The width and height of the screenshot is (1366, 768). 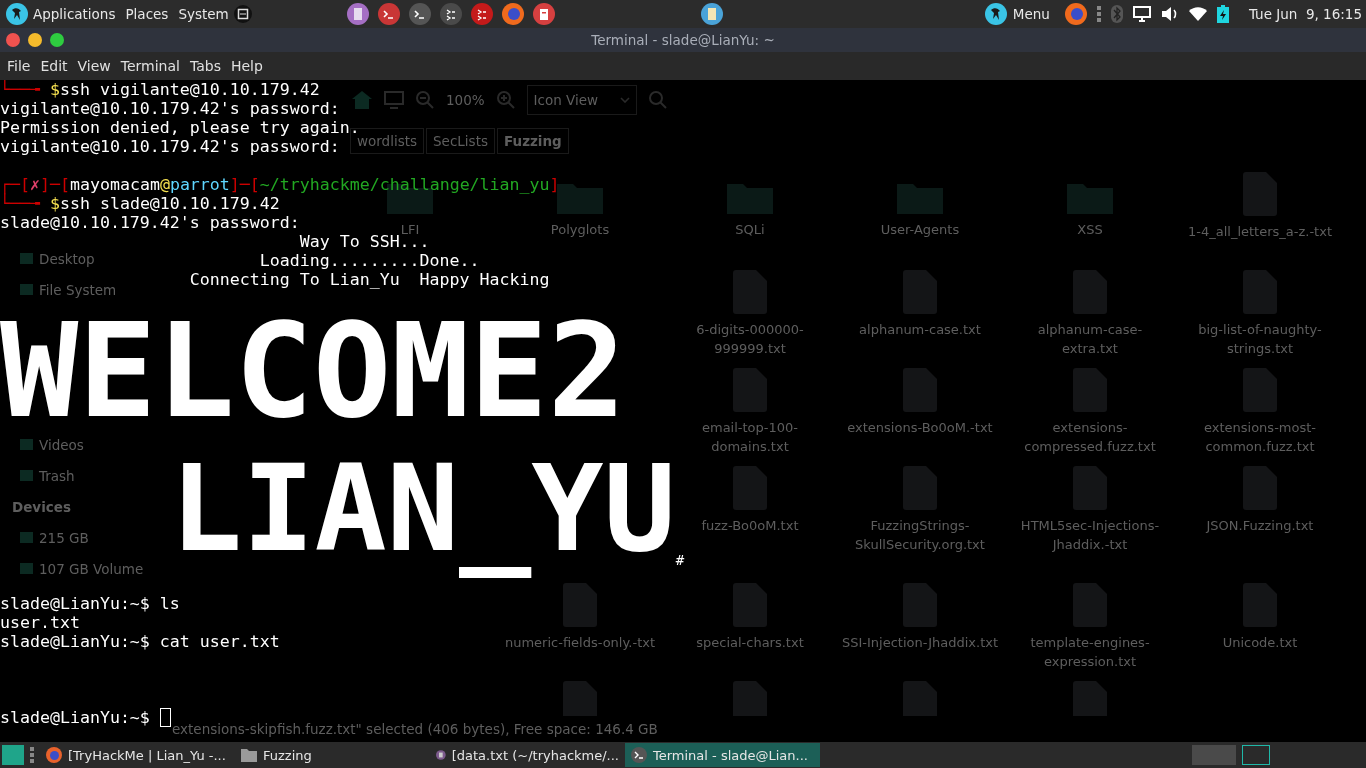 I want to click on volume-icon, so click(x=1169, y=14).